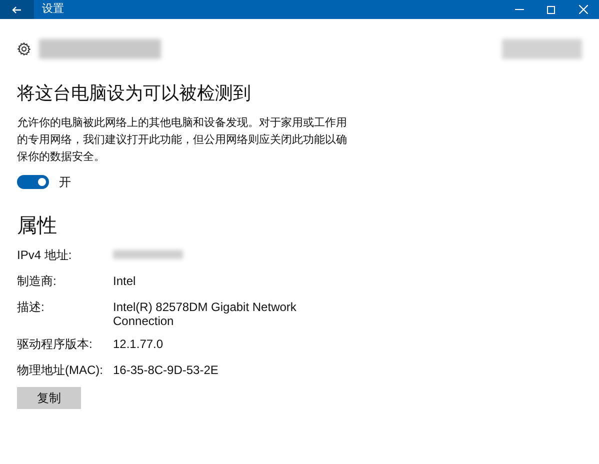 The width and height of the screenshot is (599, 464). I want to click on toggle-label: 开, so click(65, 182).